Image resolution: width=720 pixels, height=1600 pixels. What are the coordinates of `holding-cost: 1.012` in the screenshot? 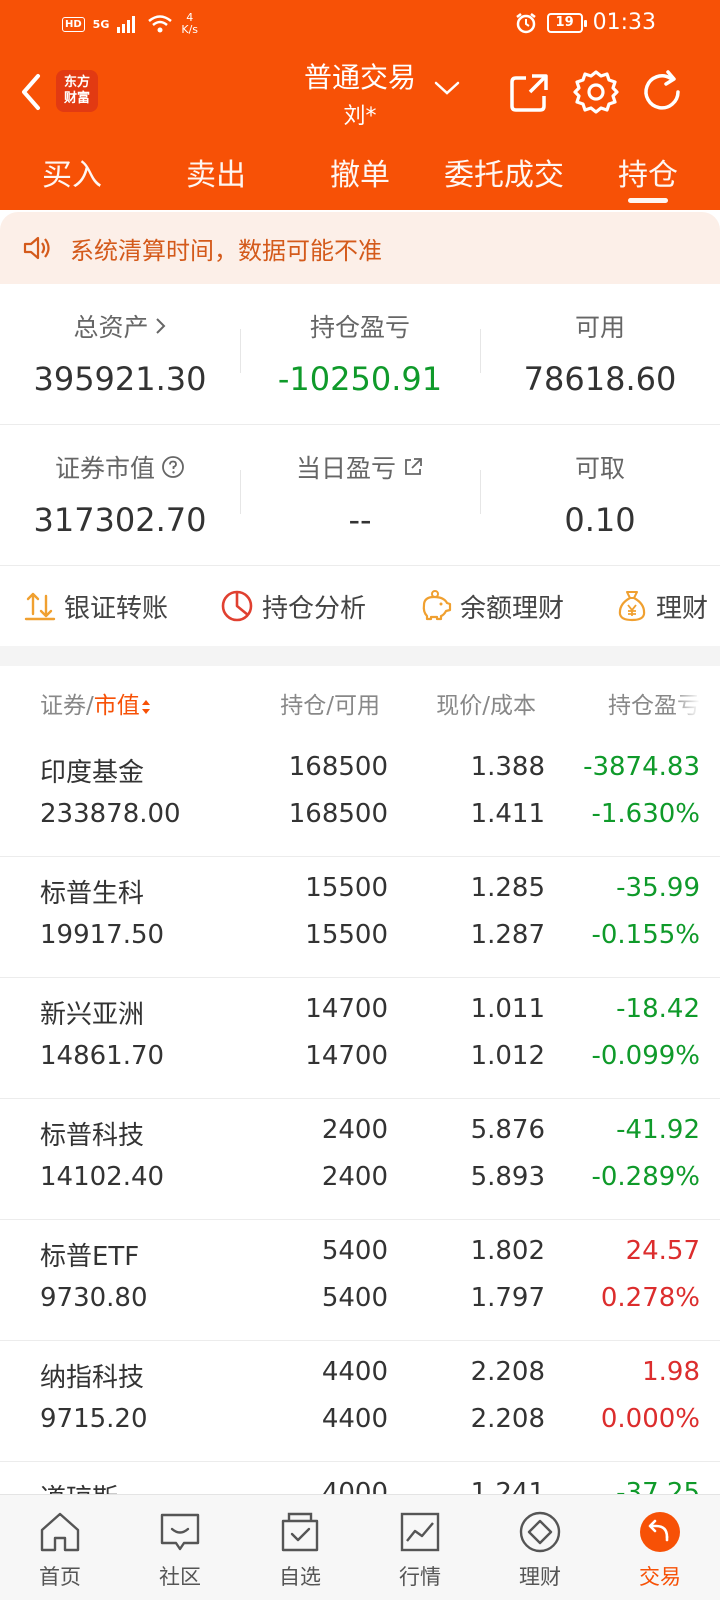 It's located at (507, 1056).